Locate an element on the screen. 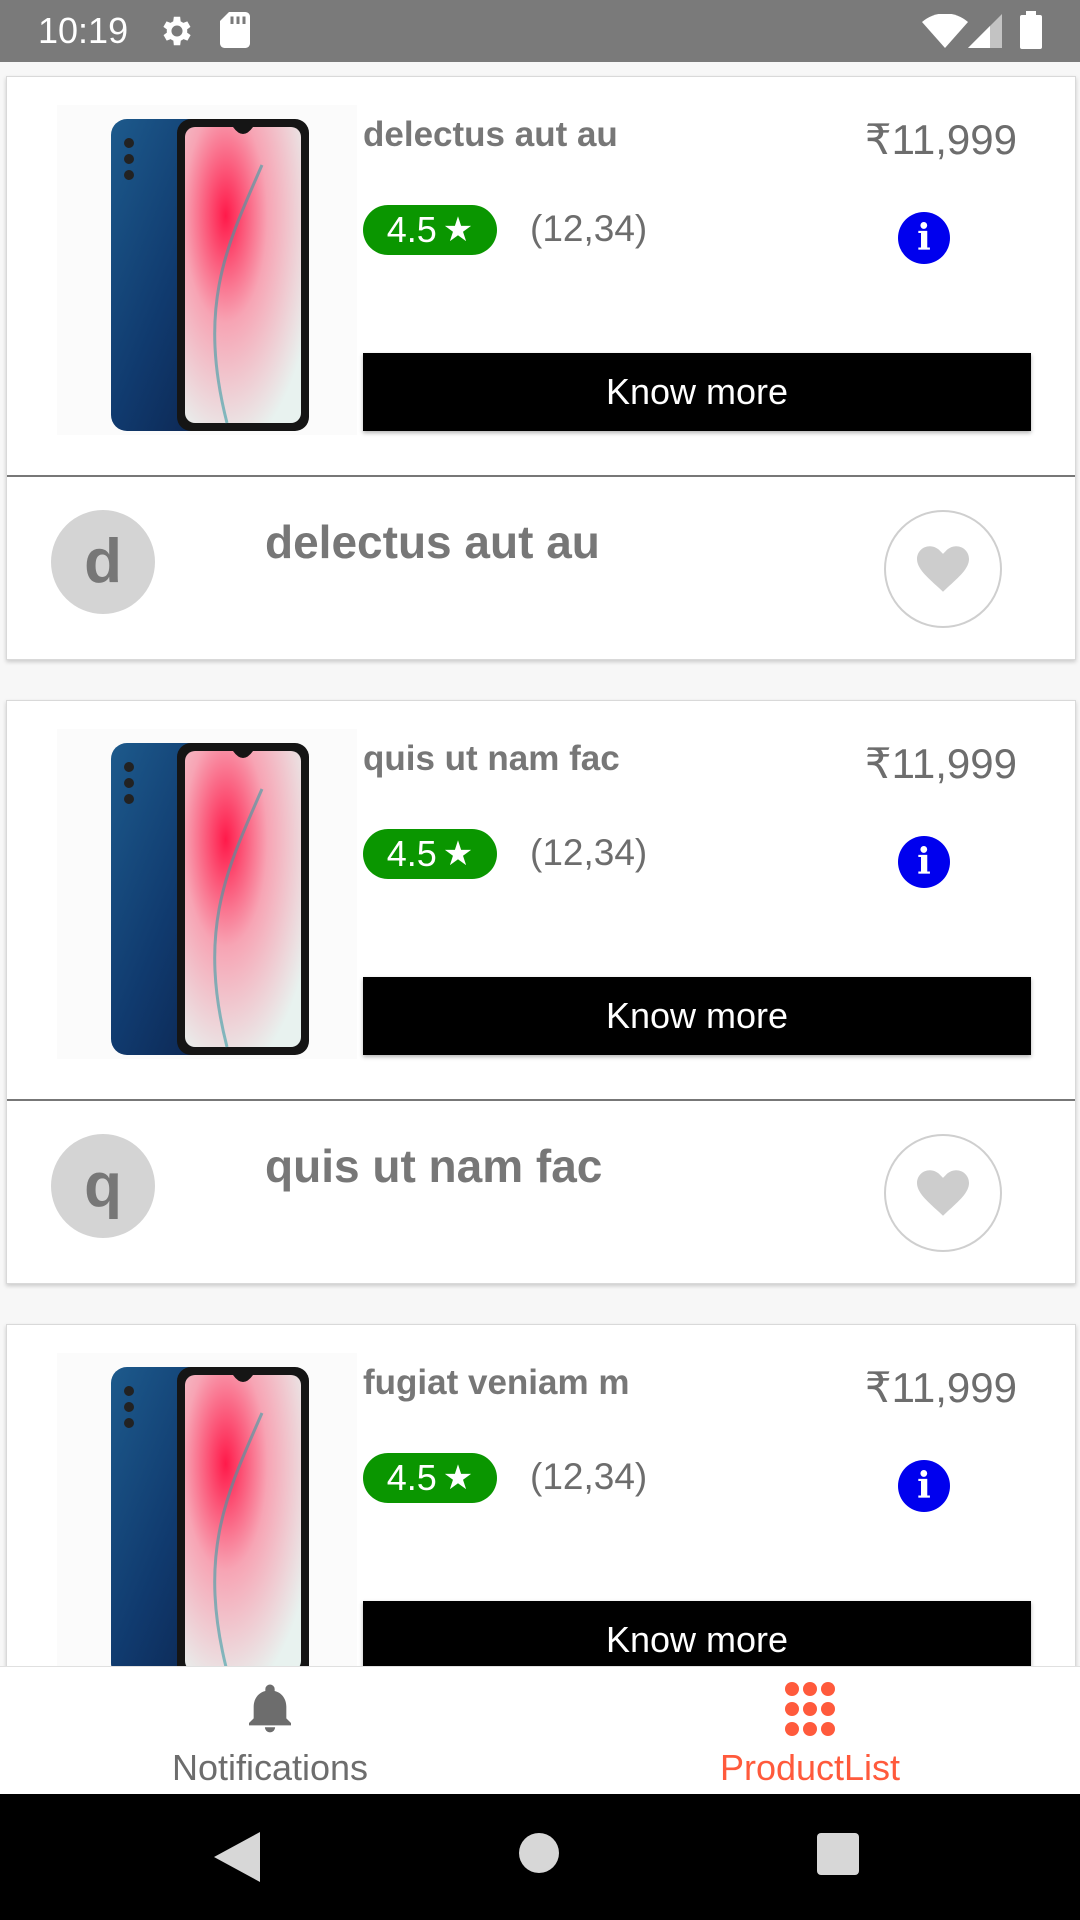  bottom-tab-bar: Notifications ProductList is located at coordinates (540, 1730).